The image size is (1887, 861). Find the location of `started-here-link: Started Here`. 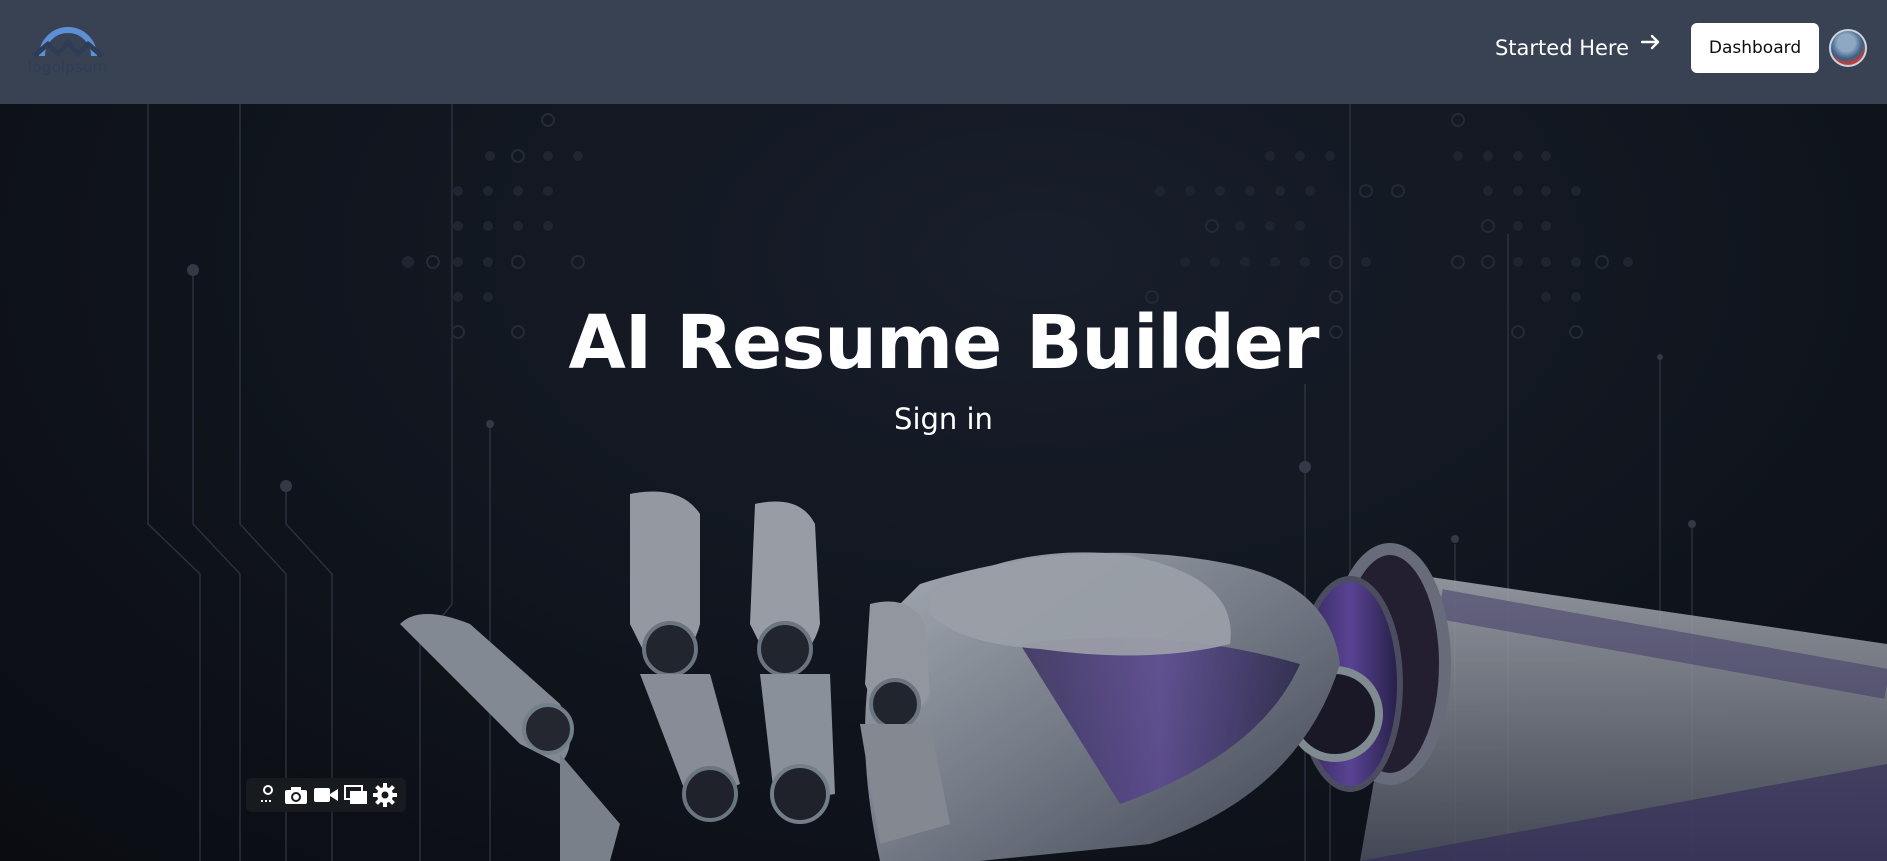

started-here-link: Started Here is located at coordinates (1577, 47).